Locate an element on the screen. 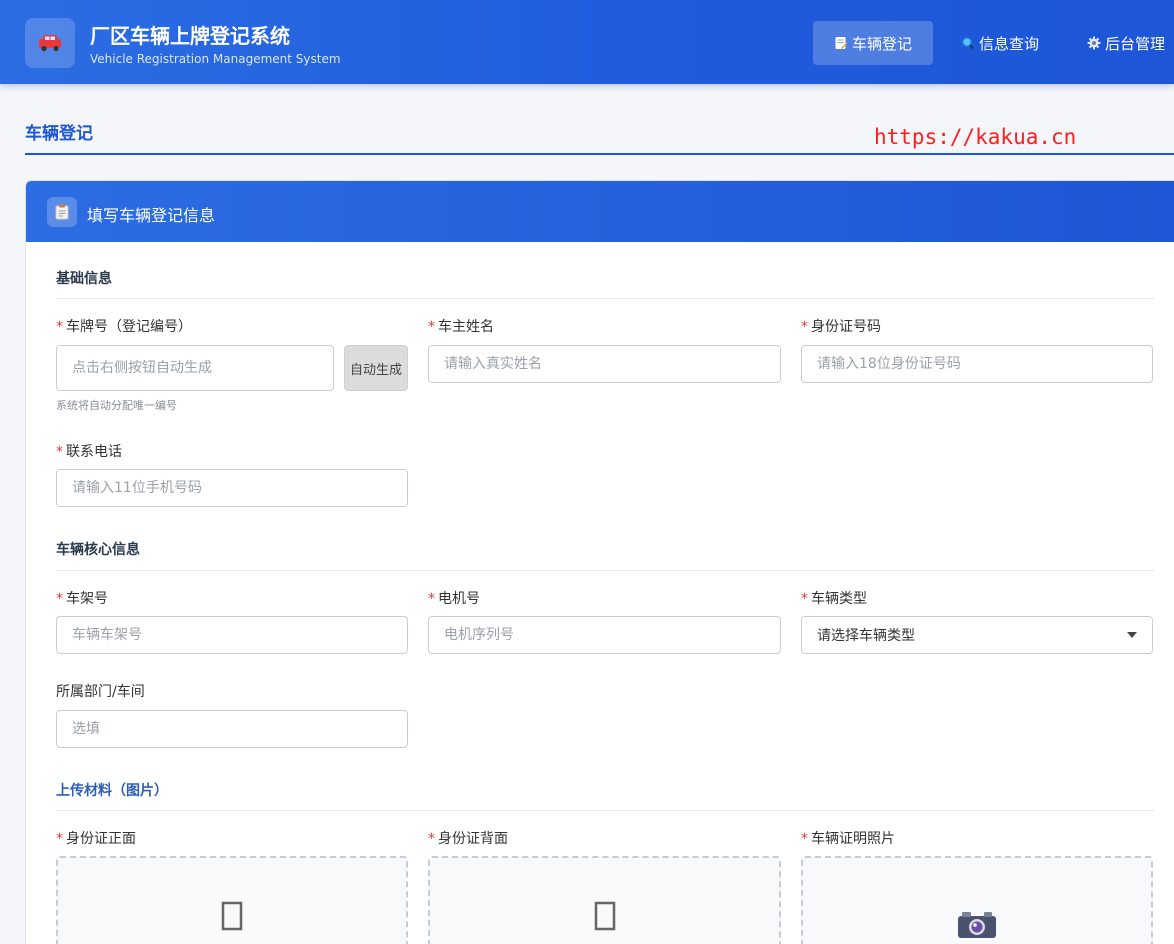 Image resolution: width=1174 pixels, height=944 pixels. upload-vehicle-photo is located at coordinates (977, 900).